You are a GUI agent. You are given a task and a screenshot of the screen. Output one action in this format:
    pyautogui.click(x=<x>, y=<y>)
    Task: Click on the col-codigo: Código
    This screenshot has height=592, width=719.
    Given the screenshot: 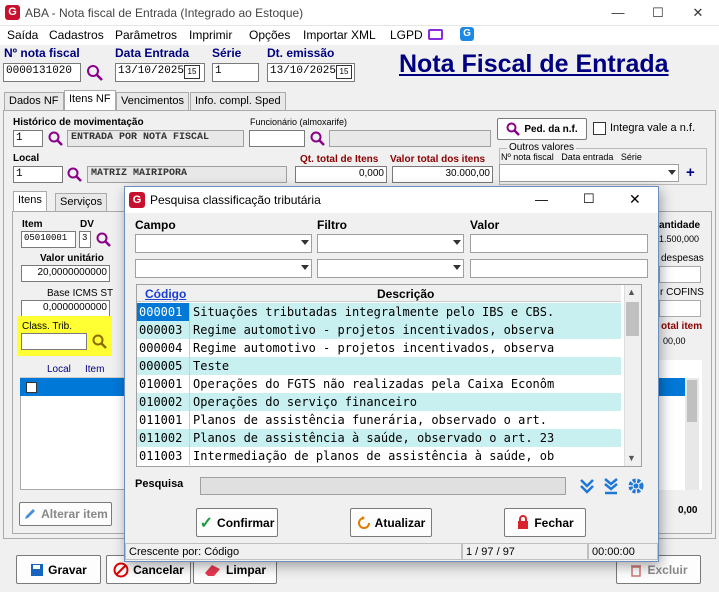 What is the action you would take?
    pyautogui.click(x=165, y=294)
    